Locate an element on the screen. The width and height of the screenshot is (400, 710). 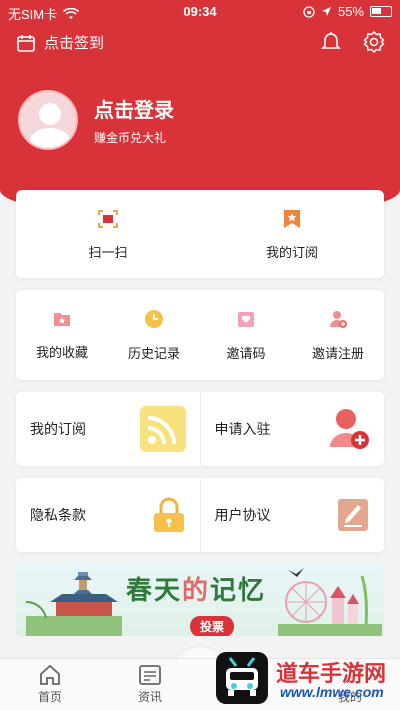
apply-join-row: 申请入驻 is located at coordinates (293, 429).